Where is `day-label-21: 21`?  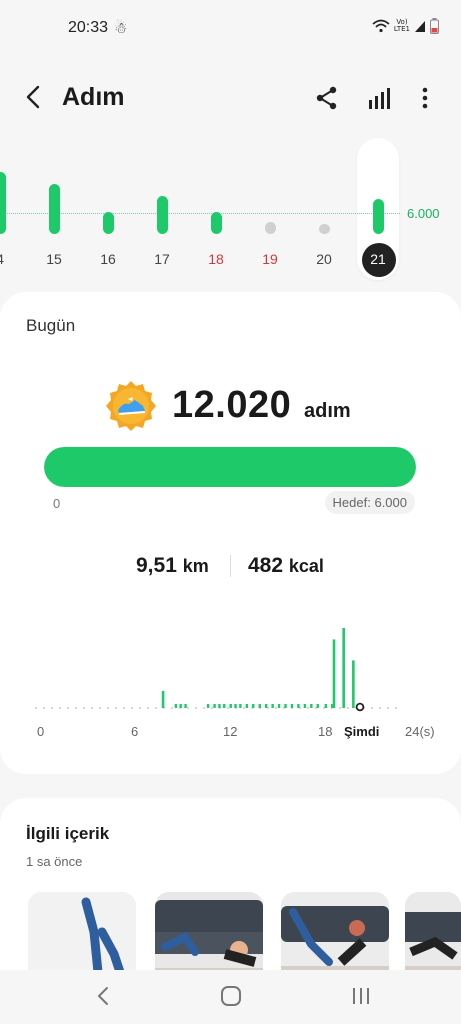
day-label-21: 21 is located at coordinates (378, 259).